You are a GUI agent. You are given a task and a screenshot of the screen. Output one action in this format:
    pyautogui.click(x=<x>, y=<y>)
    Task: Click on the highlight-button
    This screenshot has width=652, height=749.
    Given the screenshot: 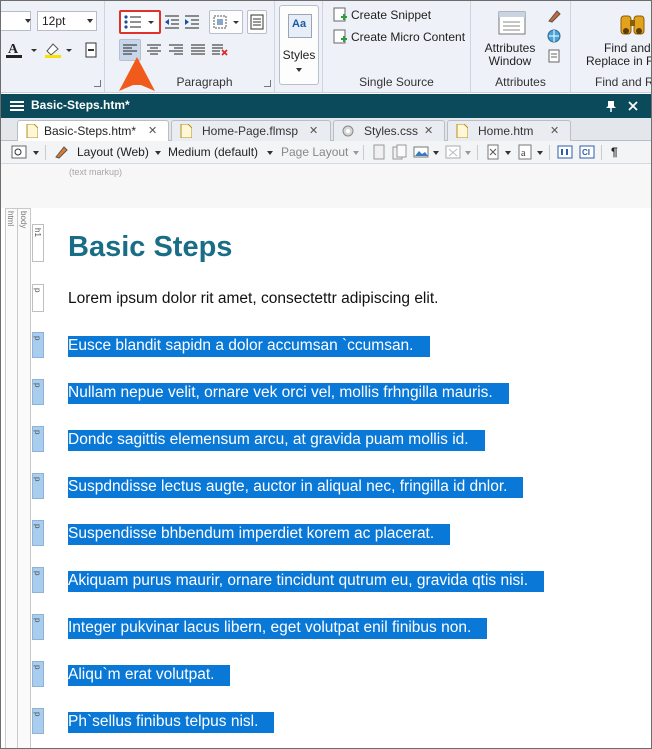 What is the action you would take?
    pyautogui.click(x=58, y=50)
    